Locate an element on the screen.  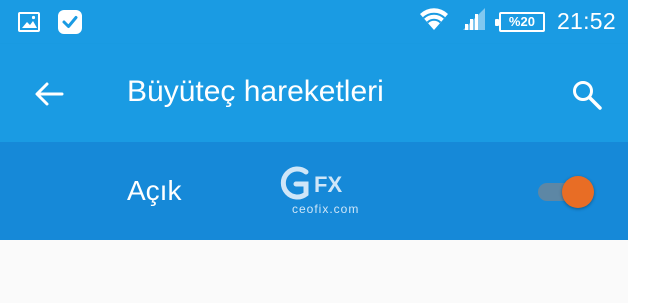
right-edge is located at coordinates (639, 151).